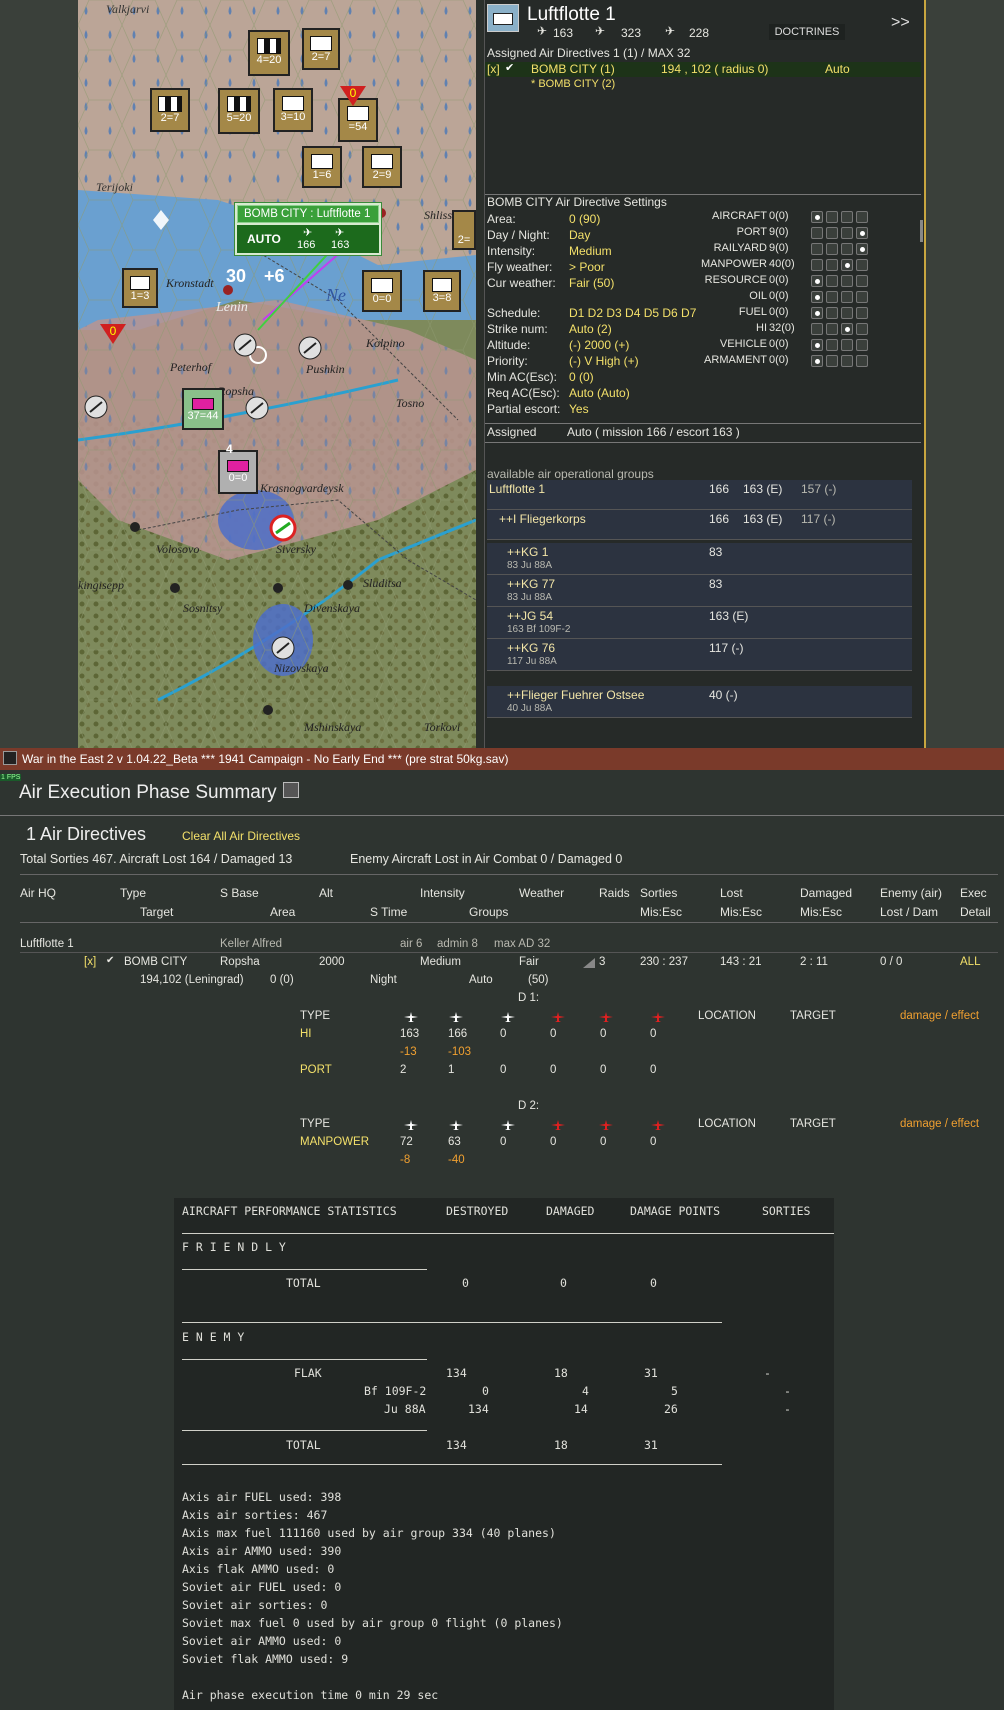  Describe the element at coordinates (699, 495) in the screenshot. I see `group-row: Luftflotte 1 166 163 (E) 157 (-)` at that location.